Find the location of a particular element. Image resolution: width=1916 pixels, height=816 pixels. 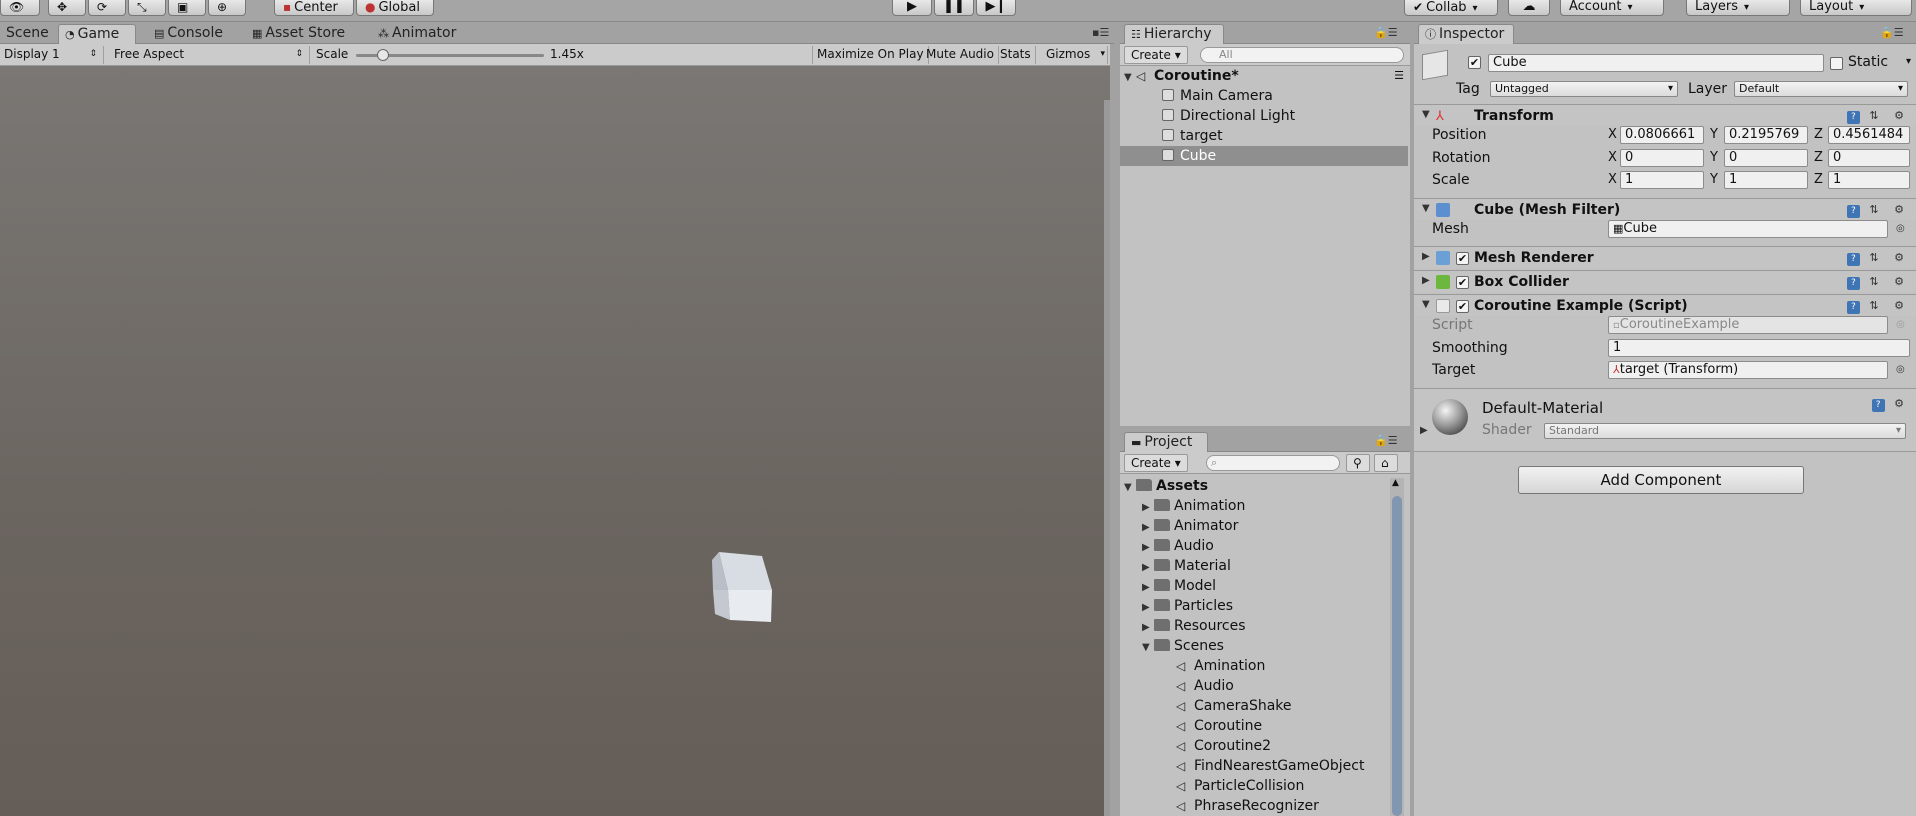

step-button: ▶❙ is located at coordinates (996, 8).